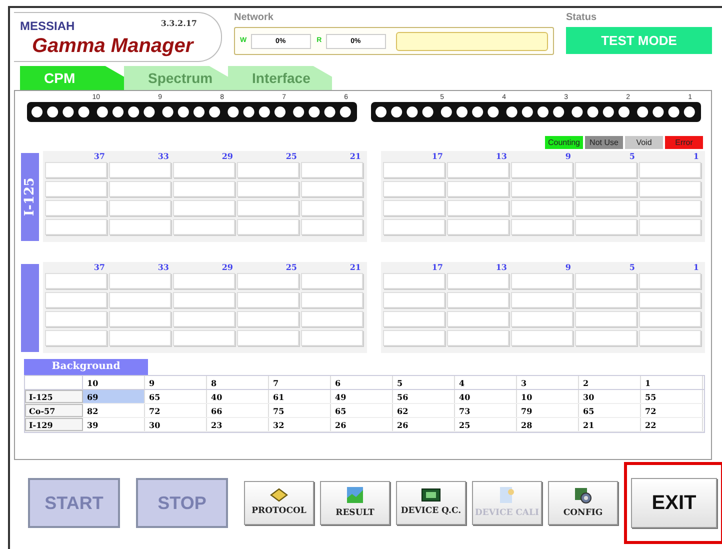 The width and height of the screenshot is (722, 549). What do you see at coordinates (99, 156) in the screenshot?
I see `position-number: 37` at bounding box center [99, 156].